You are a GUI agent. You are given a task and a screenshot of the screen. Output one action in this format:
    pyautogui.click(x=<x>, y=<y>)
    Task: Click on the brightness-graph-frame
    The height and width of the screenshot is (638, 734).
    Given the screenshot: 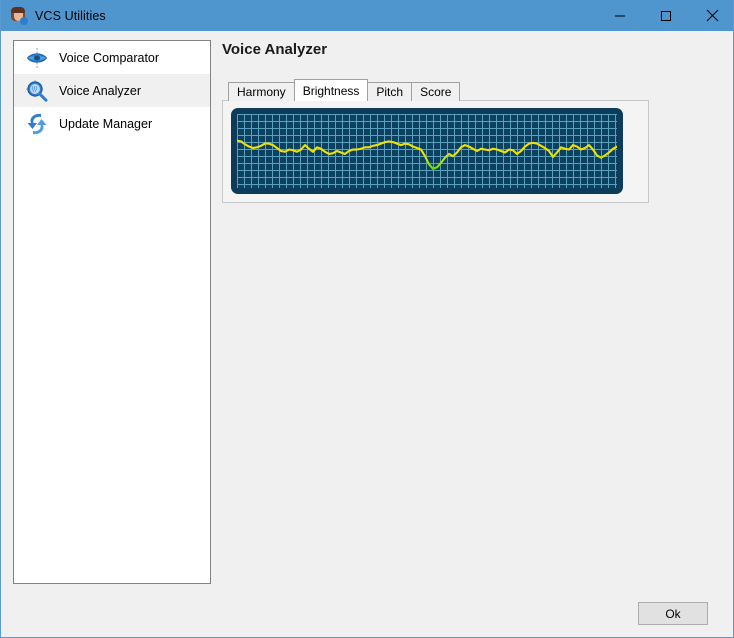 What is the action you would take?
    pyautogui.click(x=427, y=151)
    